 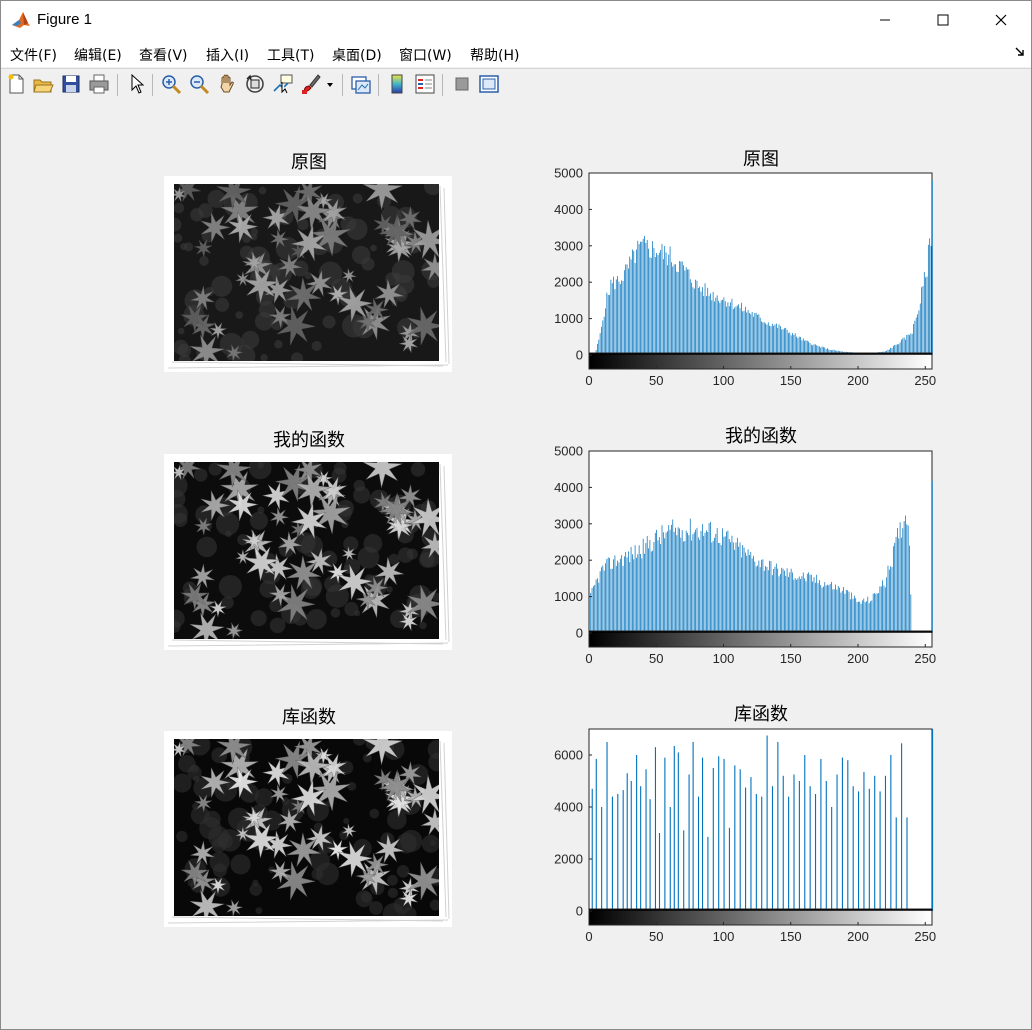 What do you see at coordinates (361, 84) in the screenshot?
I see `link-plot-icon` at bounding box center [361, 84].